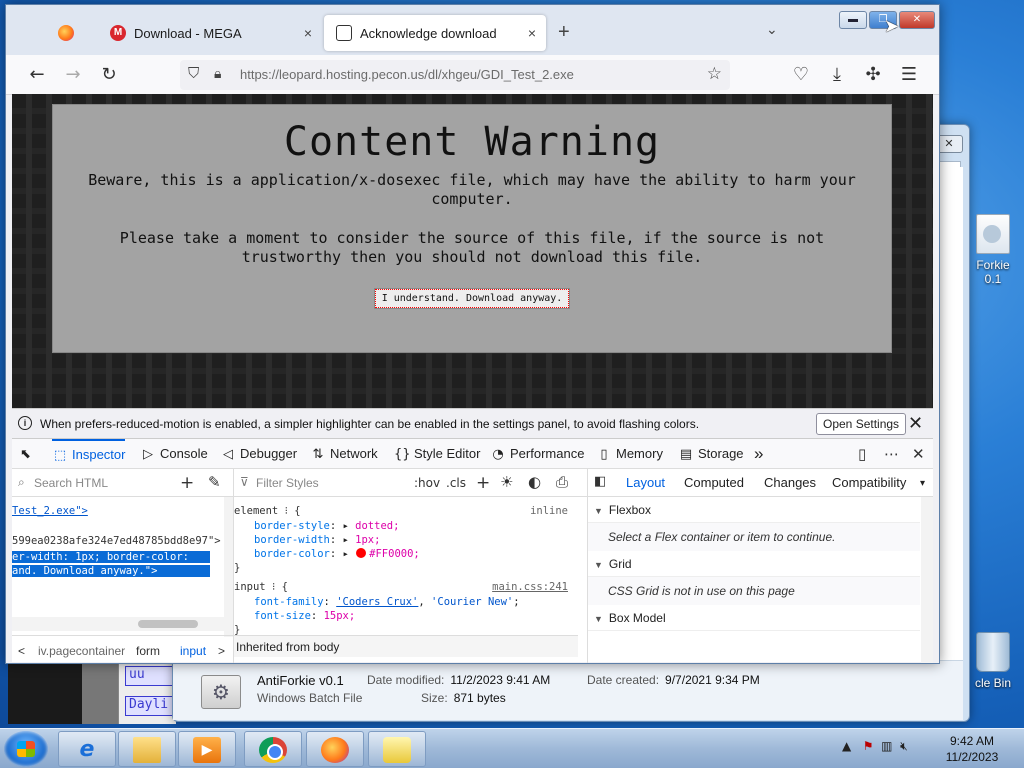 The image size is (1024, 768). I want to click on clock: 9:42 AM 11/2/2023, so click(972, 749).